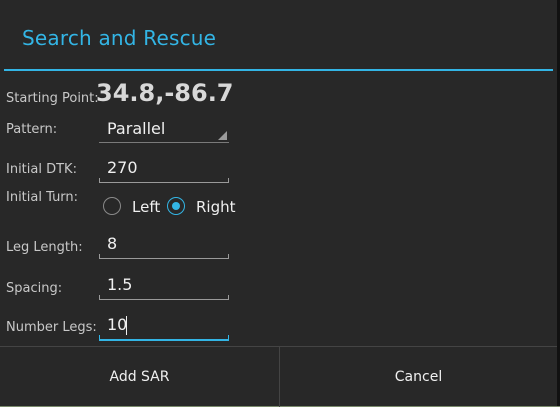 This screenshot has width=560, height=407. I want to click on radio-checked-dot, so click(176, 206).